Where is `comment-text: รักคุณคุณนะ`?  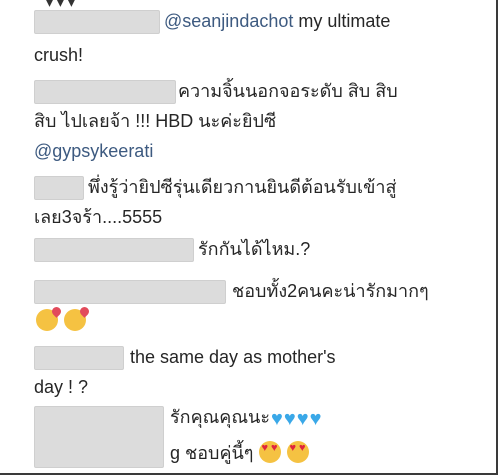
comment-text: รักคุณคุณนะ is located at coordinates (220, 417).